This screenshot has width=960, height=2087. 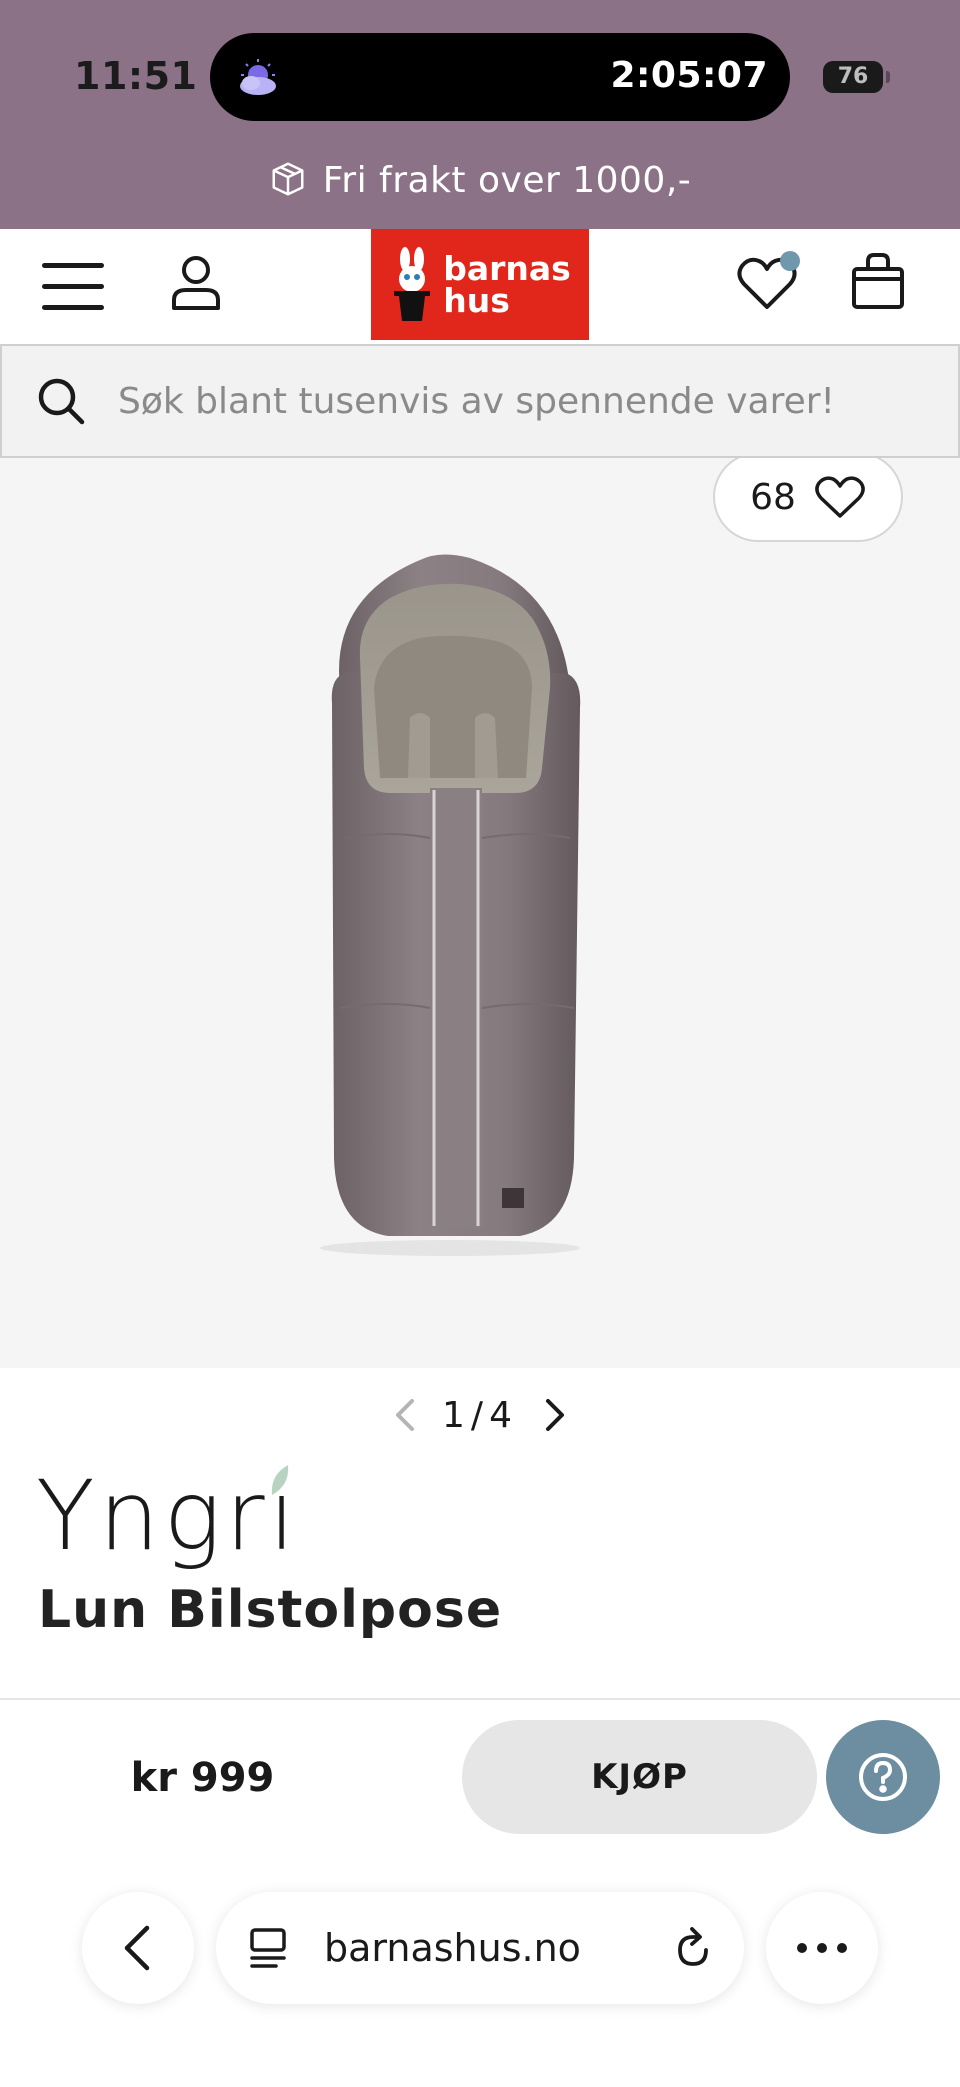 I want to click on barnashus-logo: barnas hus, so click(x=480, y=284).